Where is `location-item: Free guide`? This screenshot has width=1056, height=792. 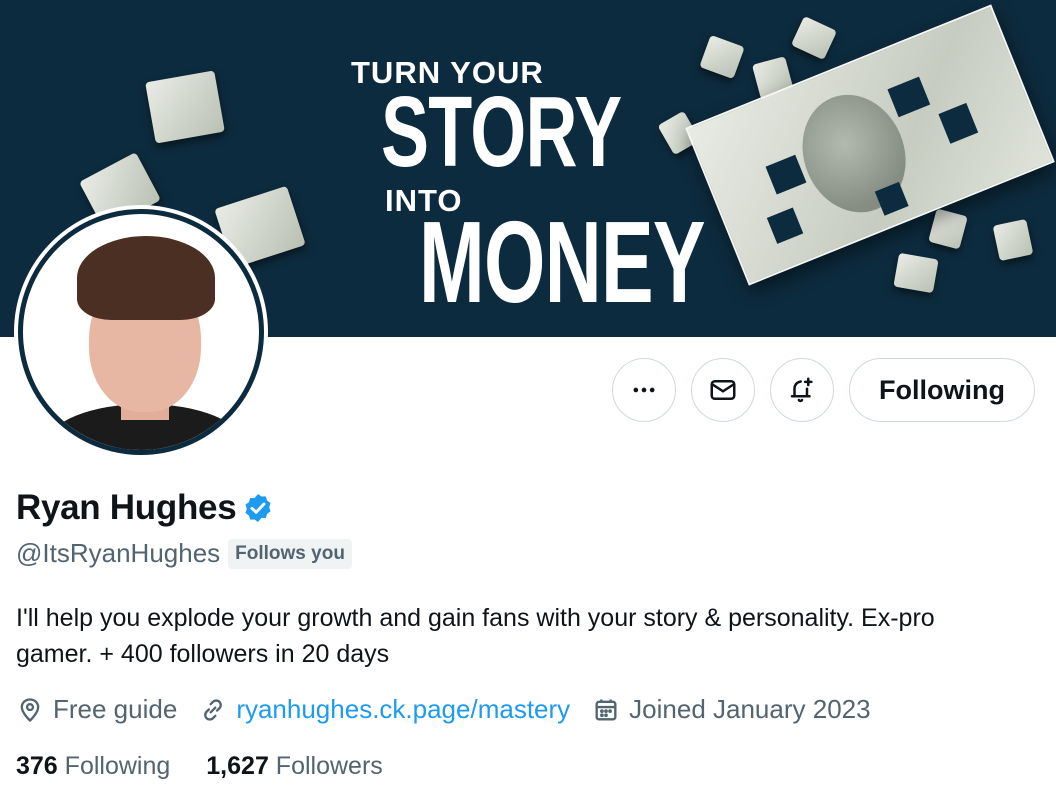
location-item: Free guide is located at coordinates (96, 709).